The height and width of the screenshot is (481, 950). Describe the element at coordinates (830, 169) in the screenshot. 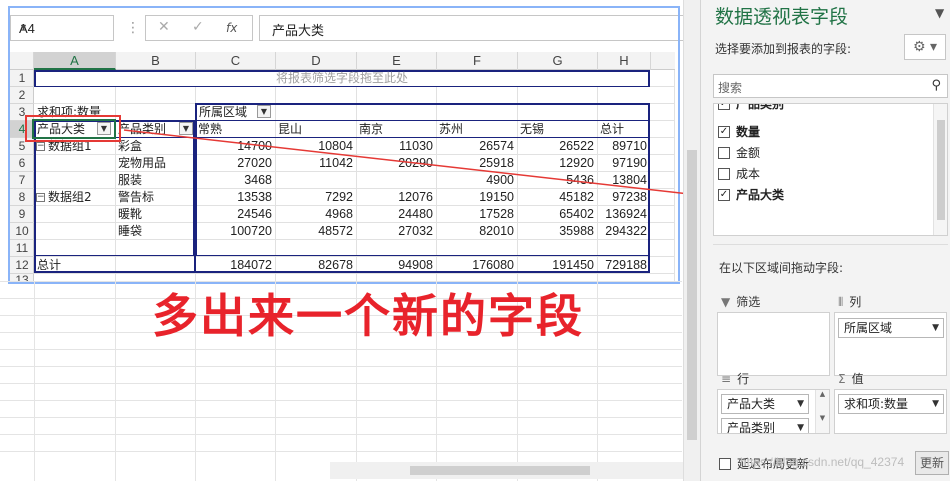

I see `field-list: ✓ 产品类别 ✓ 数量 金额 成本 ✓ 产品大类` at that location.